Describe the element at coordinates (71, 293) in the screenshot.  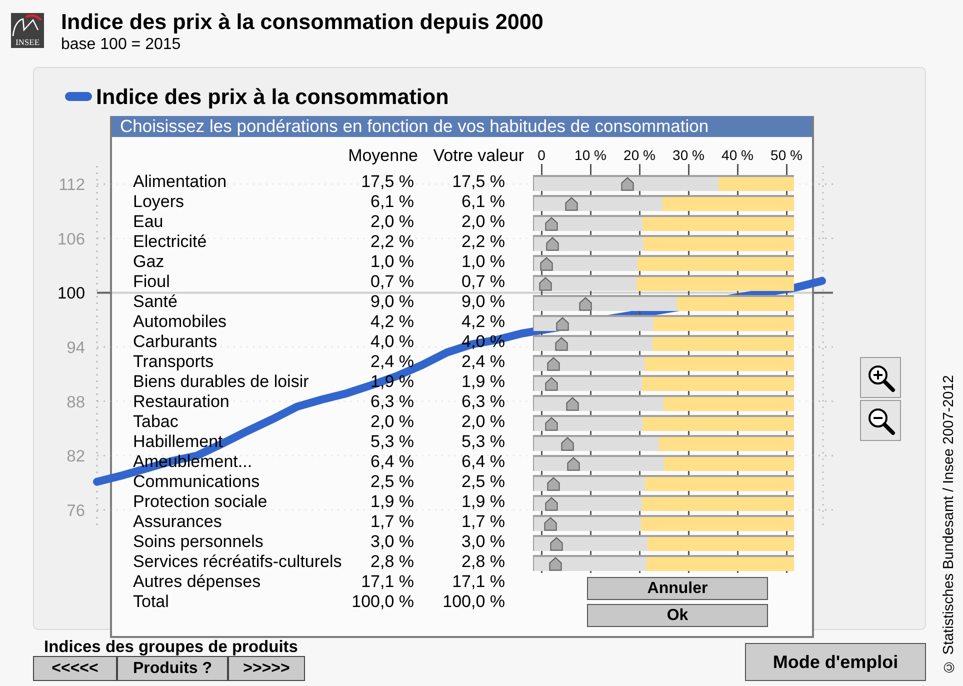
I see `axis-tick-label: 100` at that location.